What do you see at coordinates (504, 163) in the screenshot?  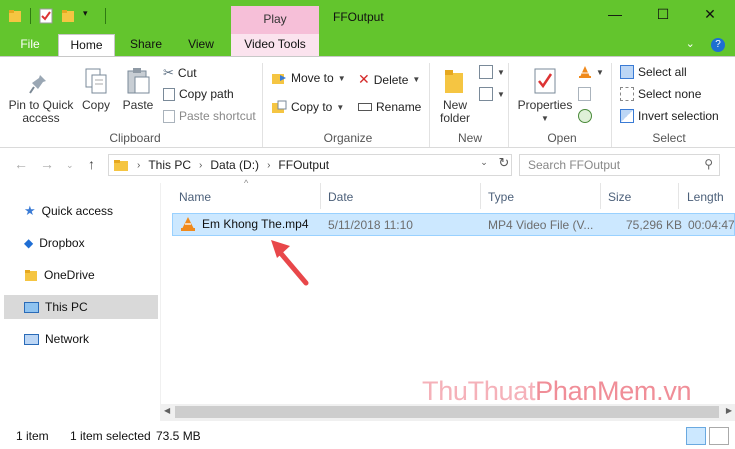 I see `refresh-icon: ↻` at bounding box center [504, 163].